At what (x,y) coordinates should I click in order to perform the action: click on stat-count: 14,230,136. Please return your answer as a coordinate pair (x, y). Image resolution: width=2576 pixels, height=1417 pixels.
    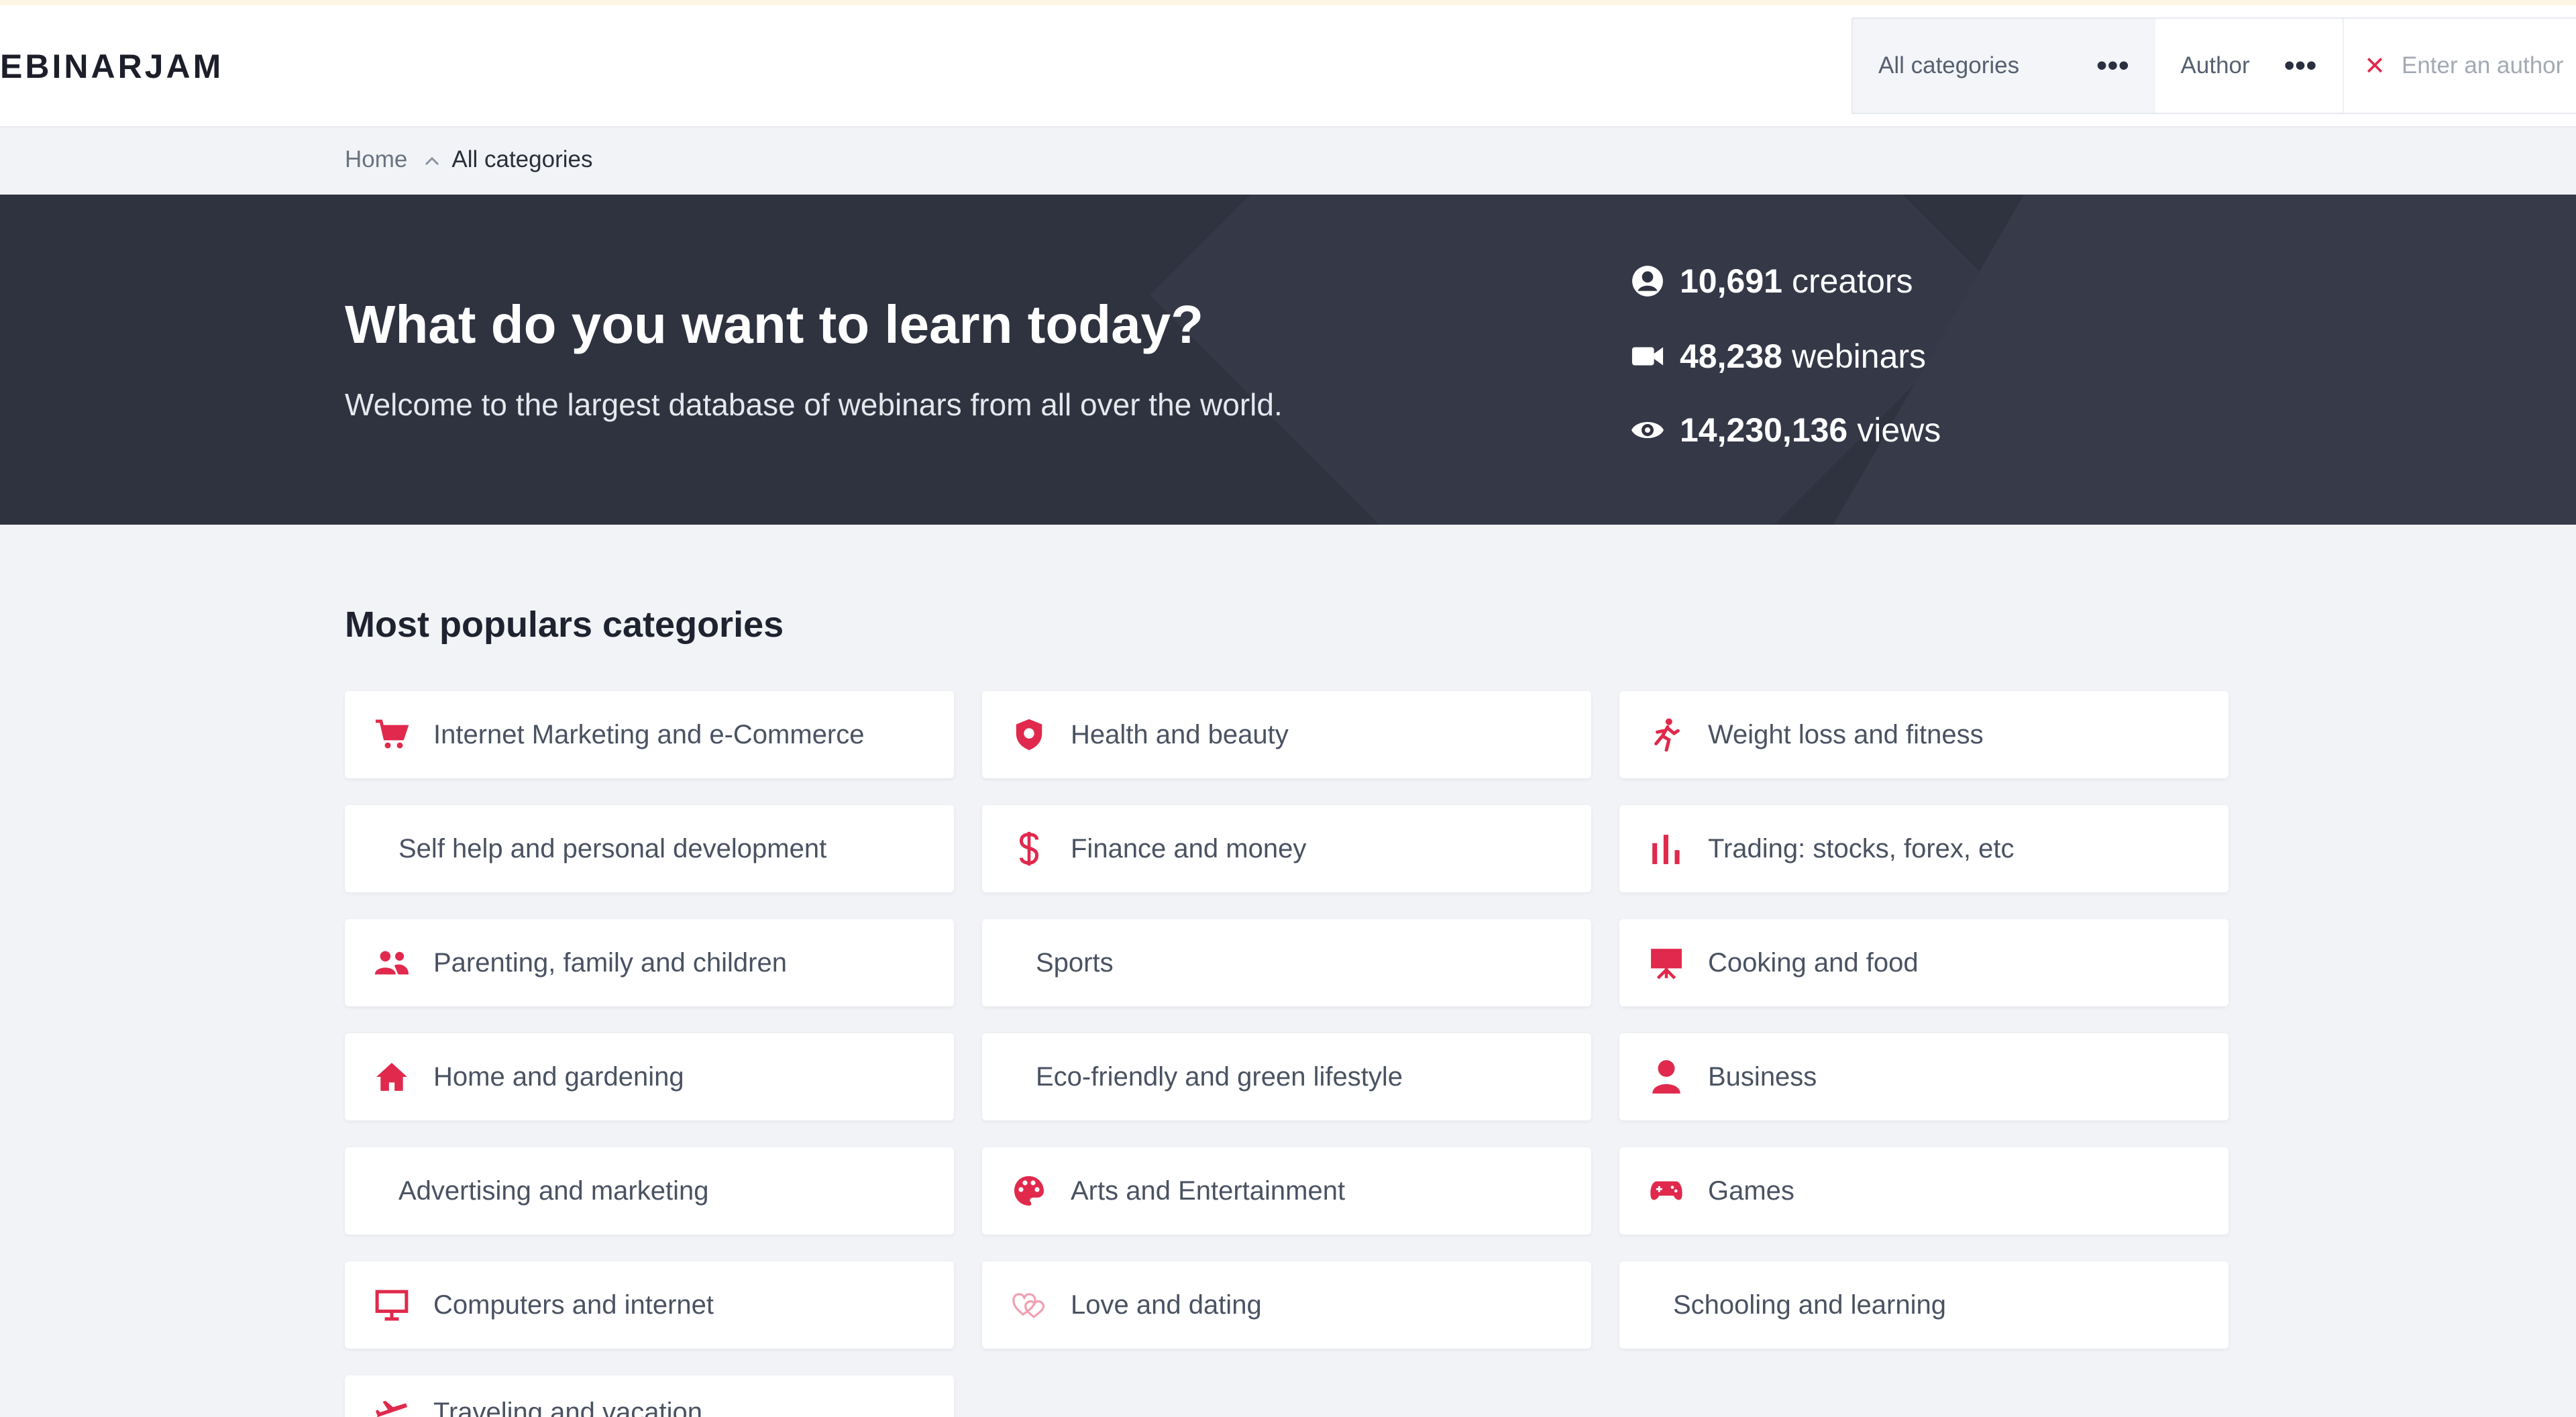
    Looking at the image, I should click on (1764, 430).